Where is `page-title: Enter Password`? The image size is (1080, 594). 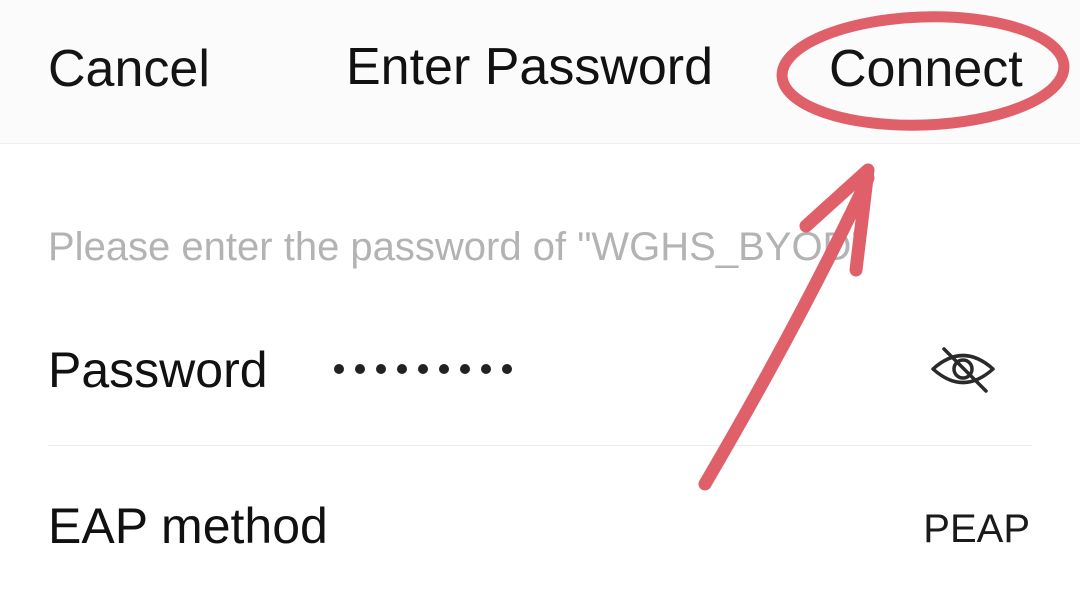
page-title: Enter Password is located at coordinates (530, 67).